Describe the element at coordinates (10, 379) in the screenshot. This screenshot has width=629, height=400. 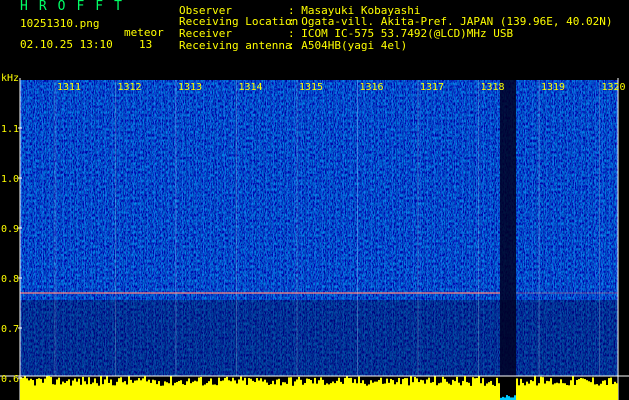
I see `y-tick-label: 0.6` at that location.